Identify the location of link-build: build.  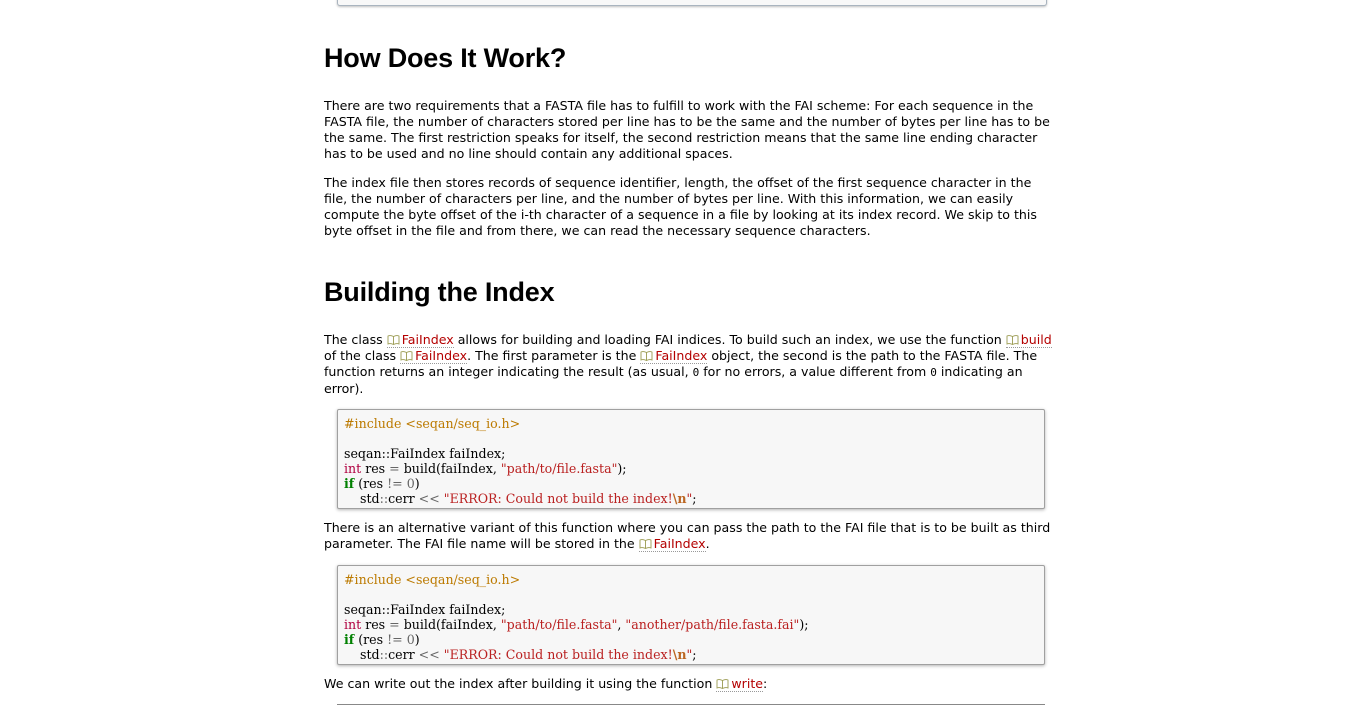
(1028, 340).